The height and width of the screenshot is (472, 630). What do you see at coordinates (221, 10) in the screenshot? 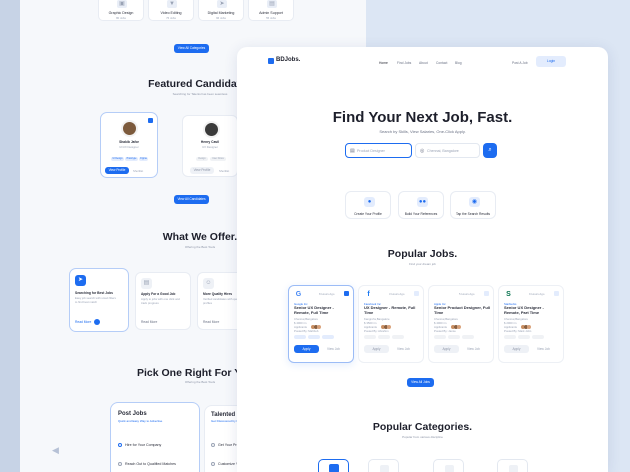
I see `category-card: ➤ Digital Marketing 96 Jobs` at bounding box center [221, 10].